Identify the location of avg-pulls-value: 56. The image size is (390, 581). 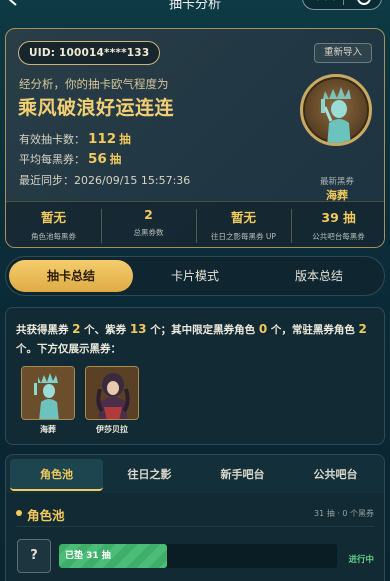
(97, 159).